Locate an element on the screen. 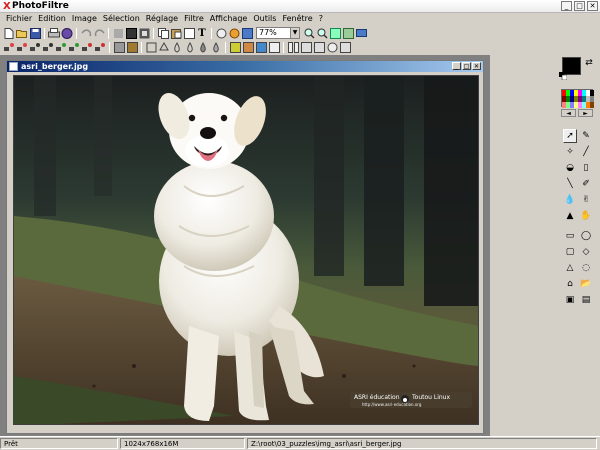  palette-swatch is located at coordinates (592, 105).